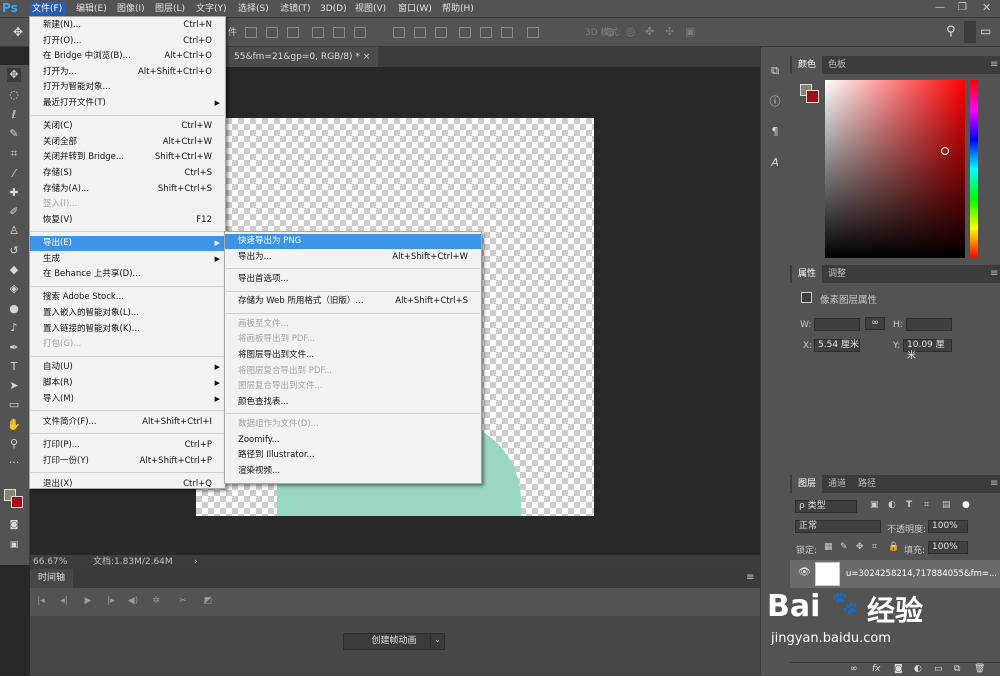  What do you see at coordinates (170, 9) in the screenshot?
I see `menu-layer: 图层(L)` at bounding box center [170, 9].